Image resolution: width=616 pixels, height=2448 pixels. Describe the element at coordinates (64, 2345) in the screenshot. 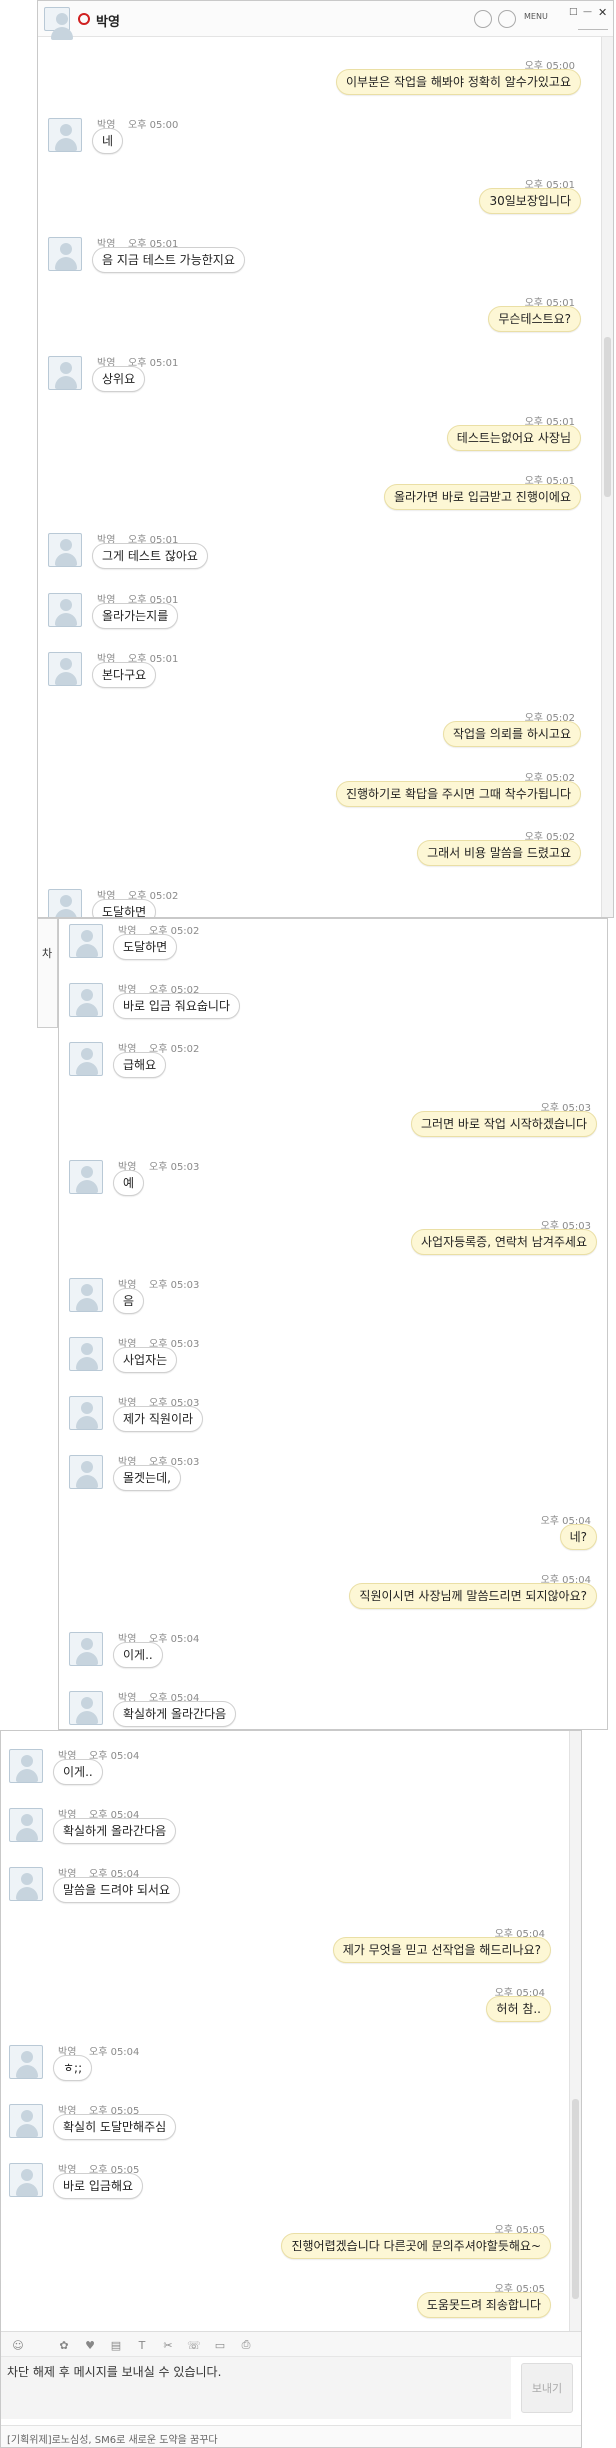

I see `sticker-icon: ✿` at that location.